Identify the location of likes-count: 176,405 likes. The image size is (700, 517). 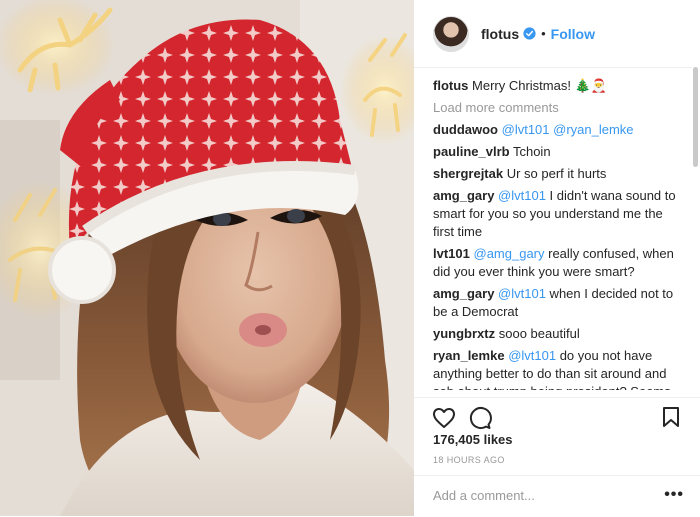
(473, 439).